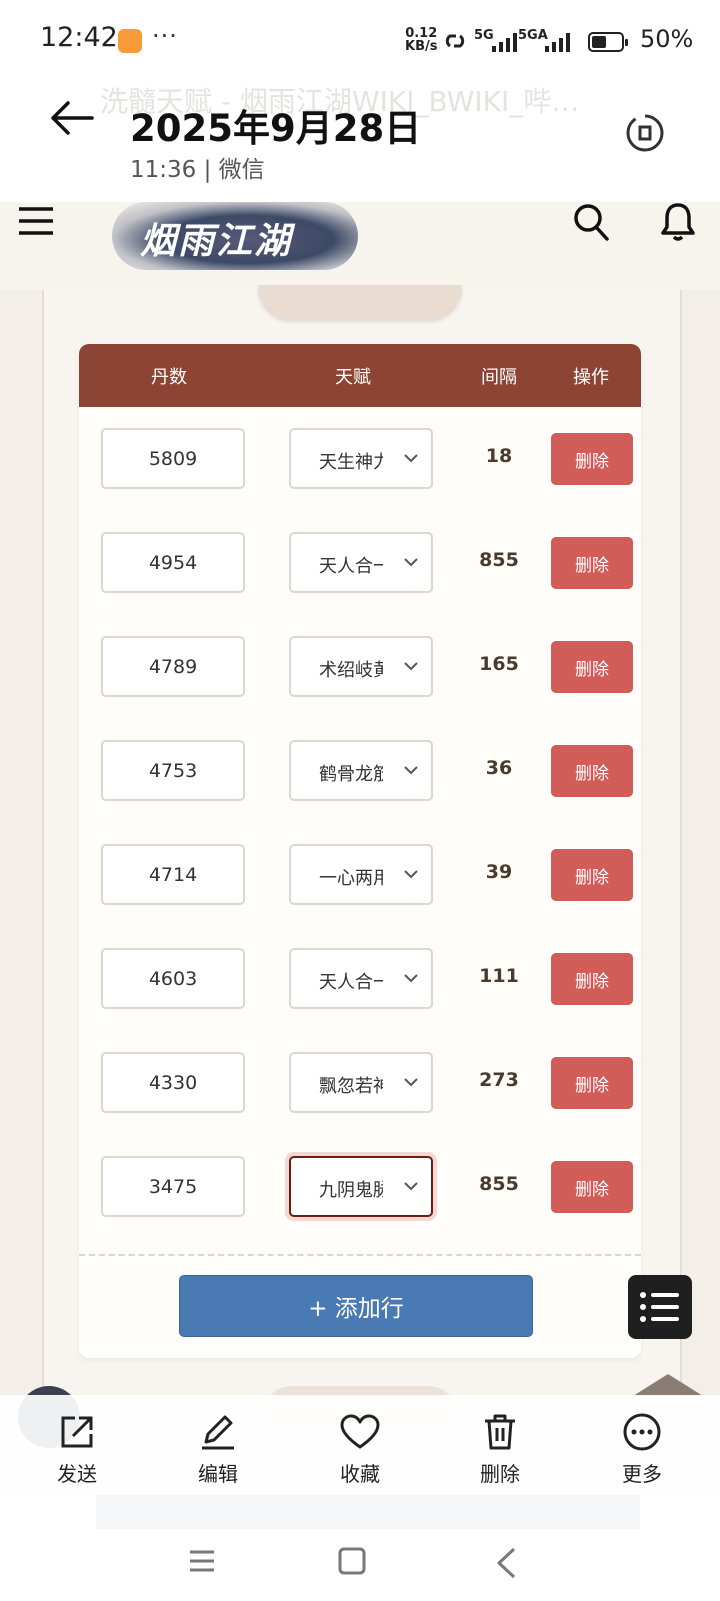 This screenshot has width=720, height=1601. What do you see at coordinates (352, 1561) in the screenshot?
I see `home-icon` at bounding box center [352, 1561].